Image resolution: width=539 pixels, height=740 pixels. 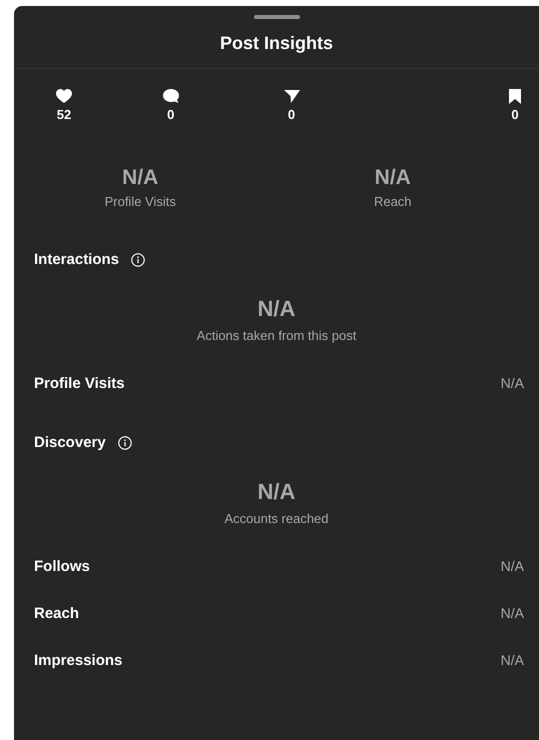 I want to click on section-title: Interactions, so click(x=77, y=259).